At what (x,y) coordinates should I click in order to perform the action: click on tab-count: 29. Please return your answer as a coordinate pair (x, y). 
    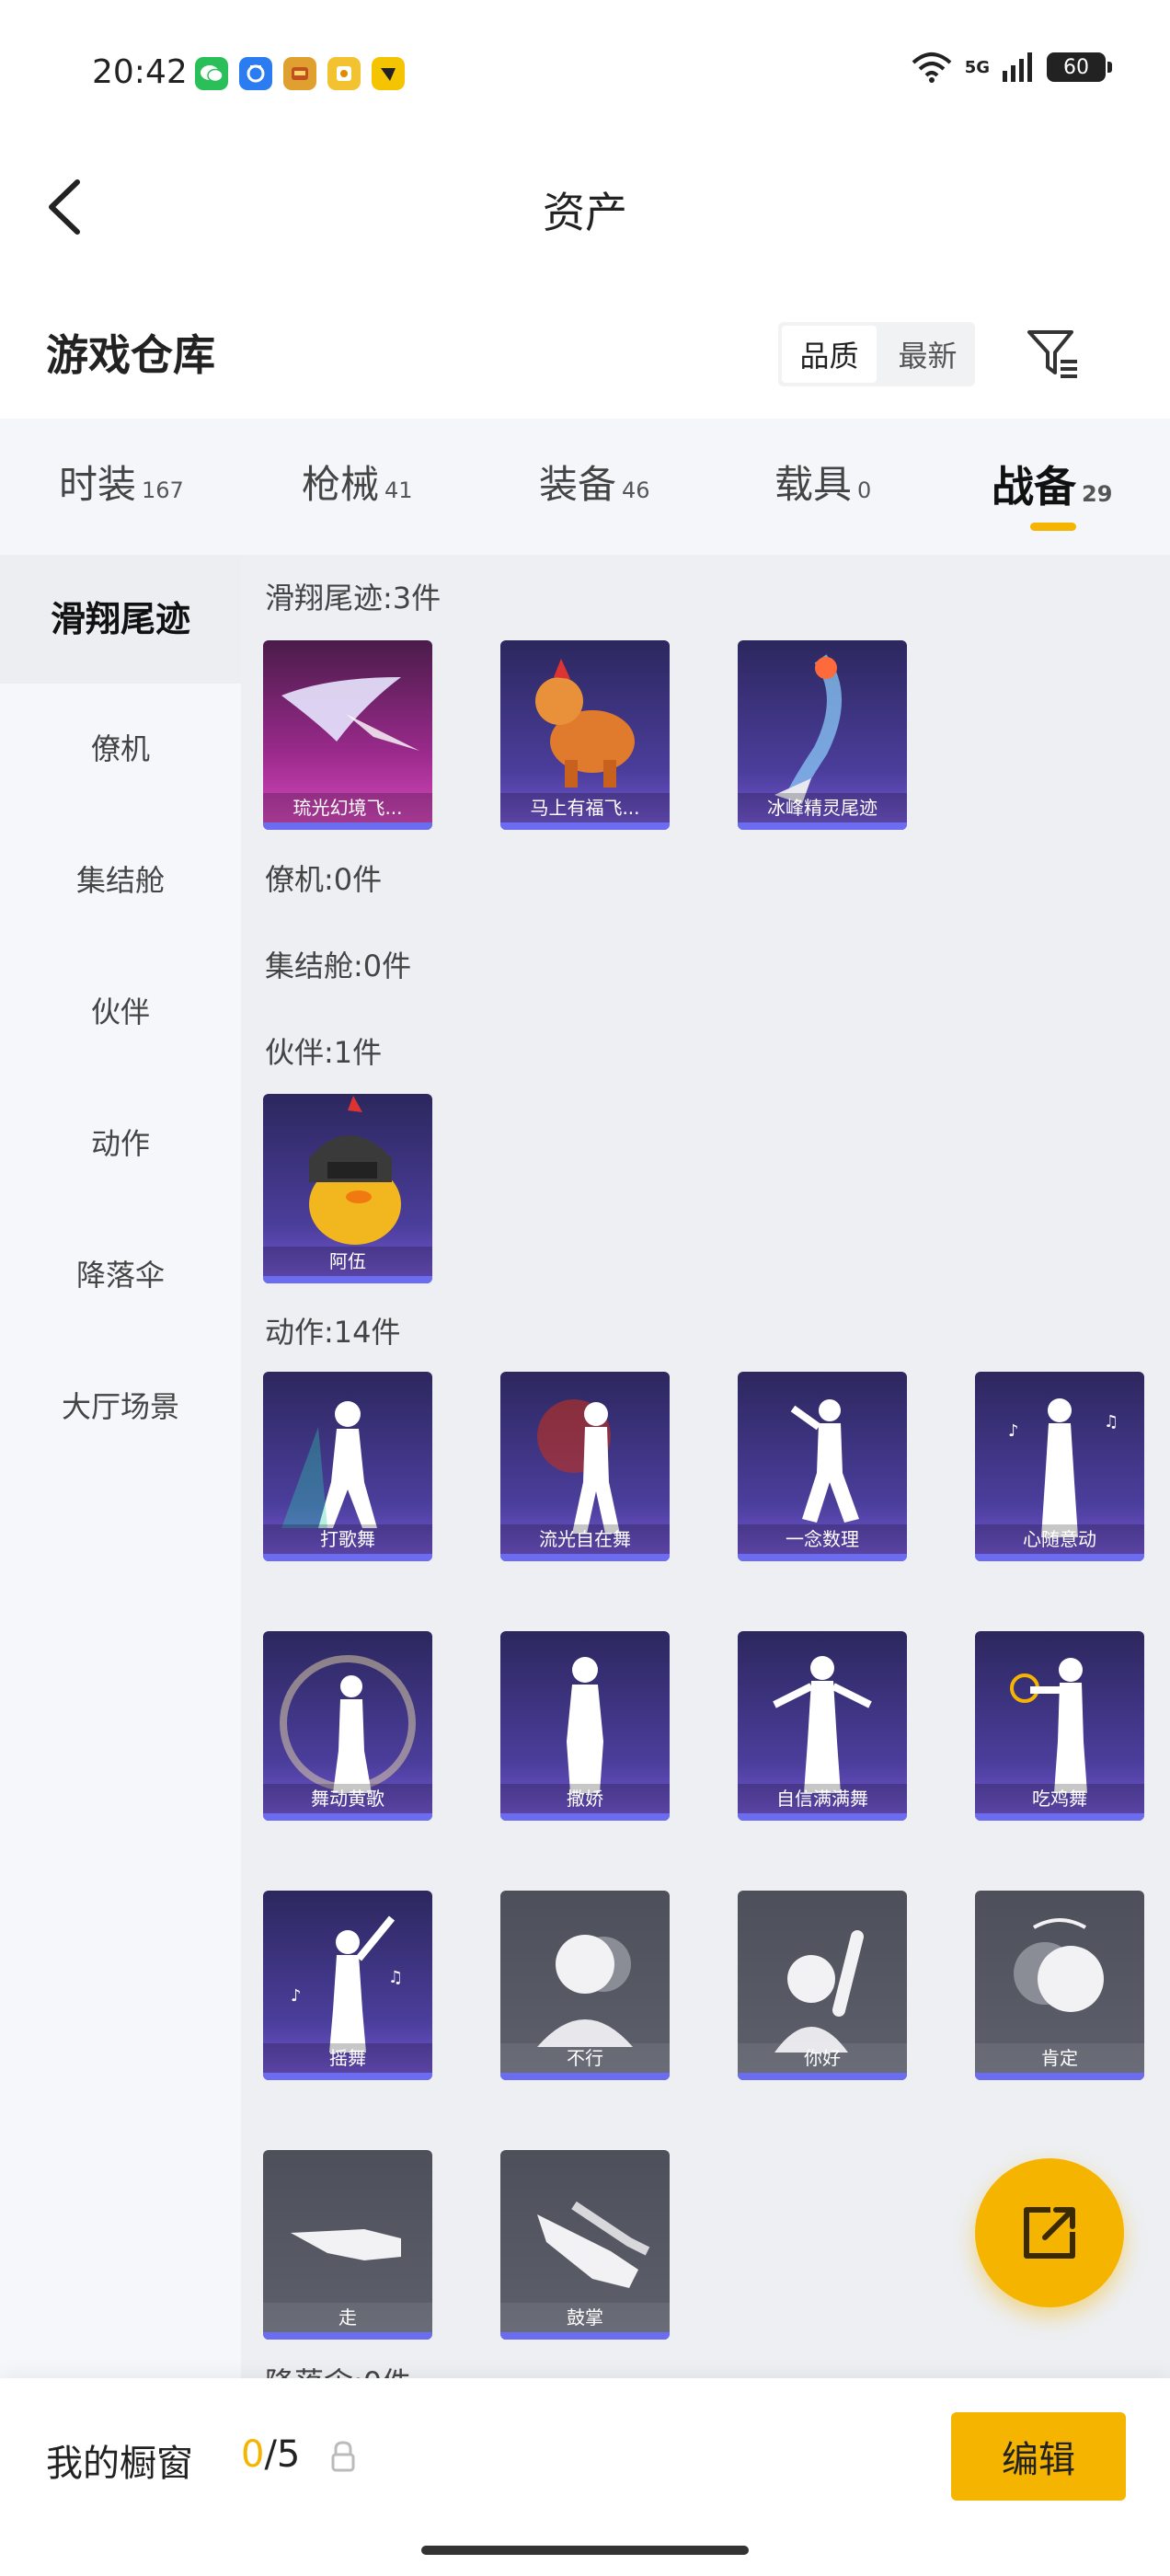
    Looking at the image, I should click on (1097, 494).